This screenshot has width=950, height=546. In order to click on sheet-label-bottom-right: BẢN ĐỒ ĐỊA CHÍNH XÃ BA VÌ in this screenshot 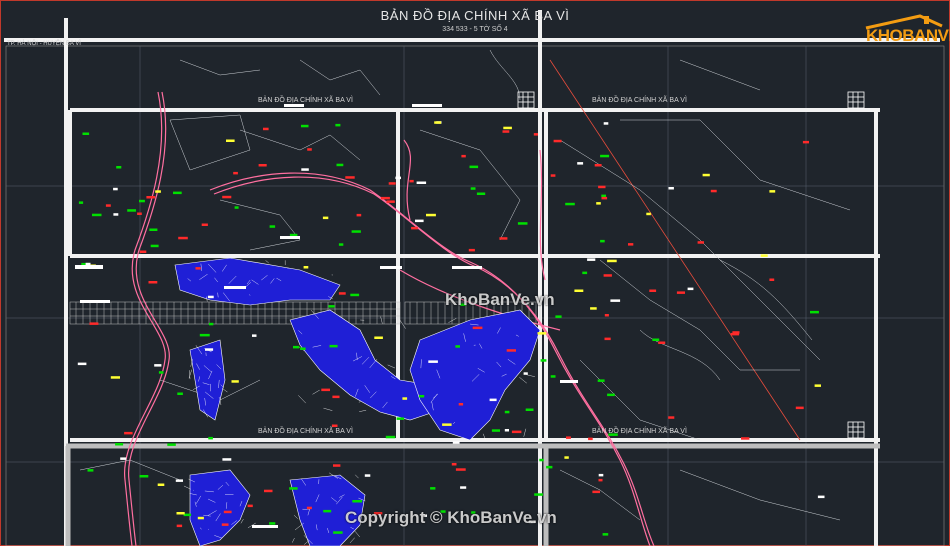, I will do `click(639, 431)`.